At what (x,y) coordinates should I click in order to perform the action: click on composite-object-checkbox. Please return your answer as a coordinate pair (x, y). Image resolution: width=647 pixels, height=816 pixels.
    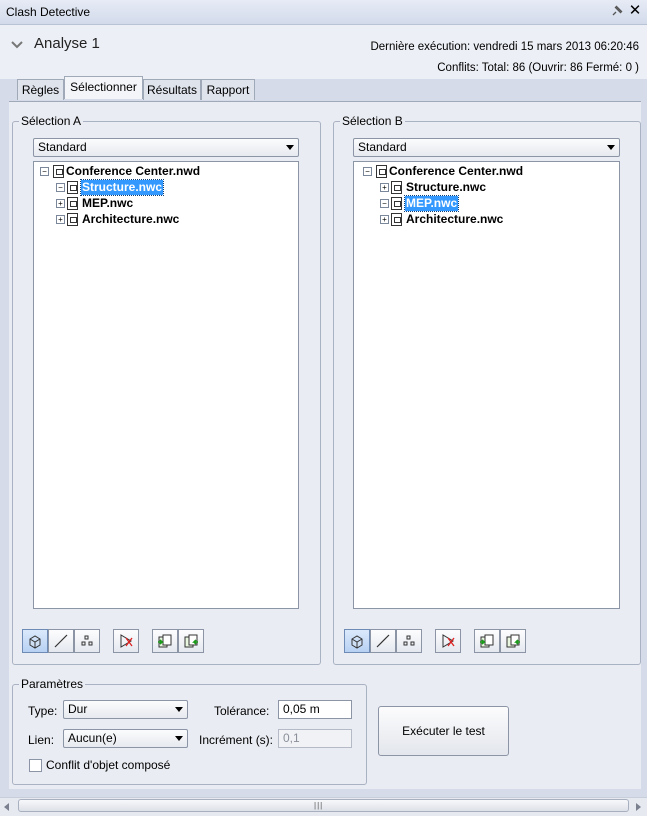
    Looking at the image, I should click on (35, 765).